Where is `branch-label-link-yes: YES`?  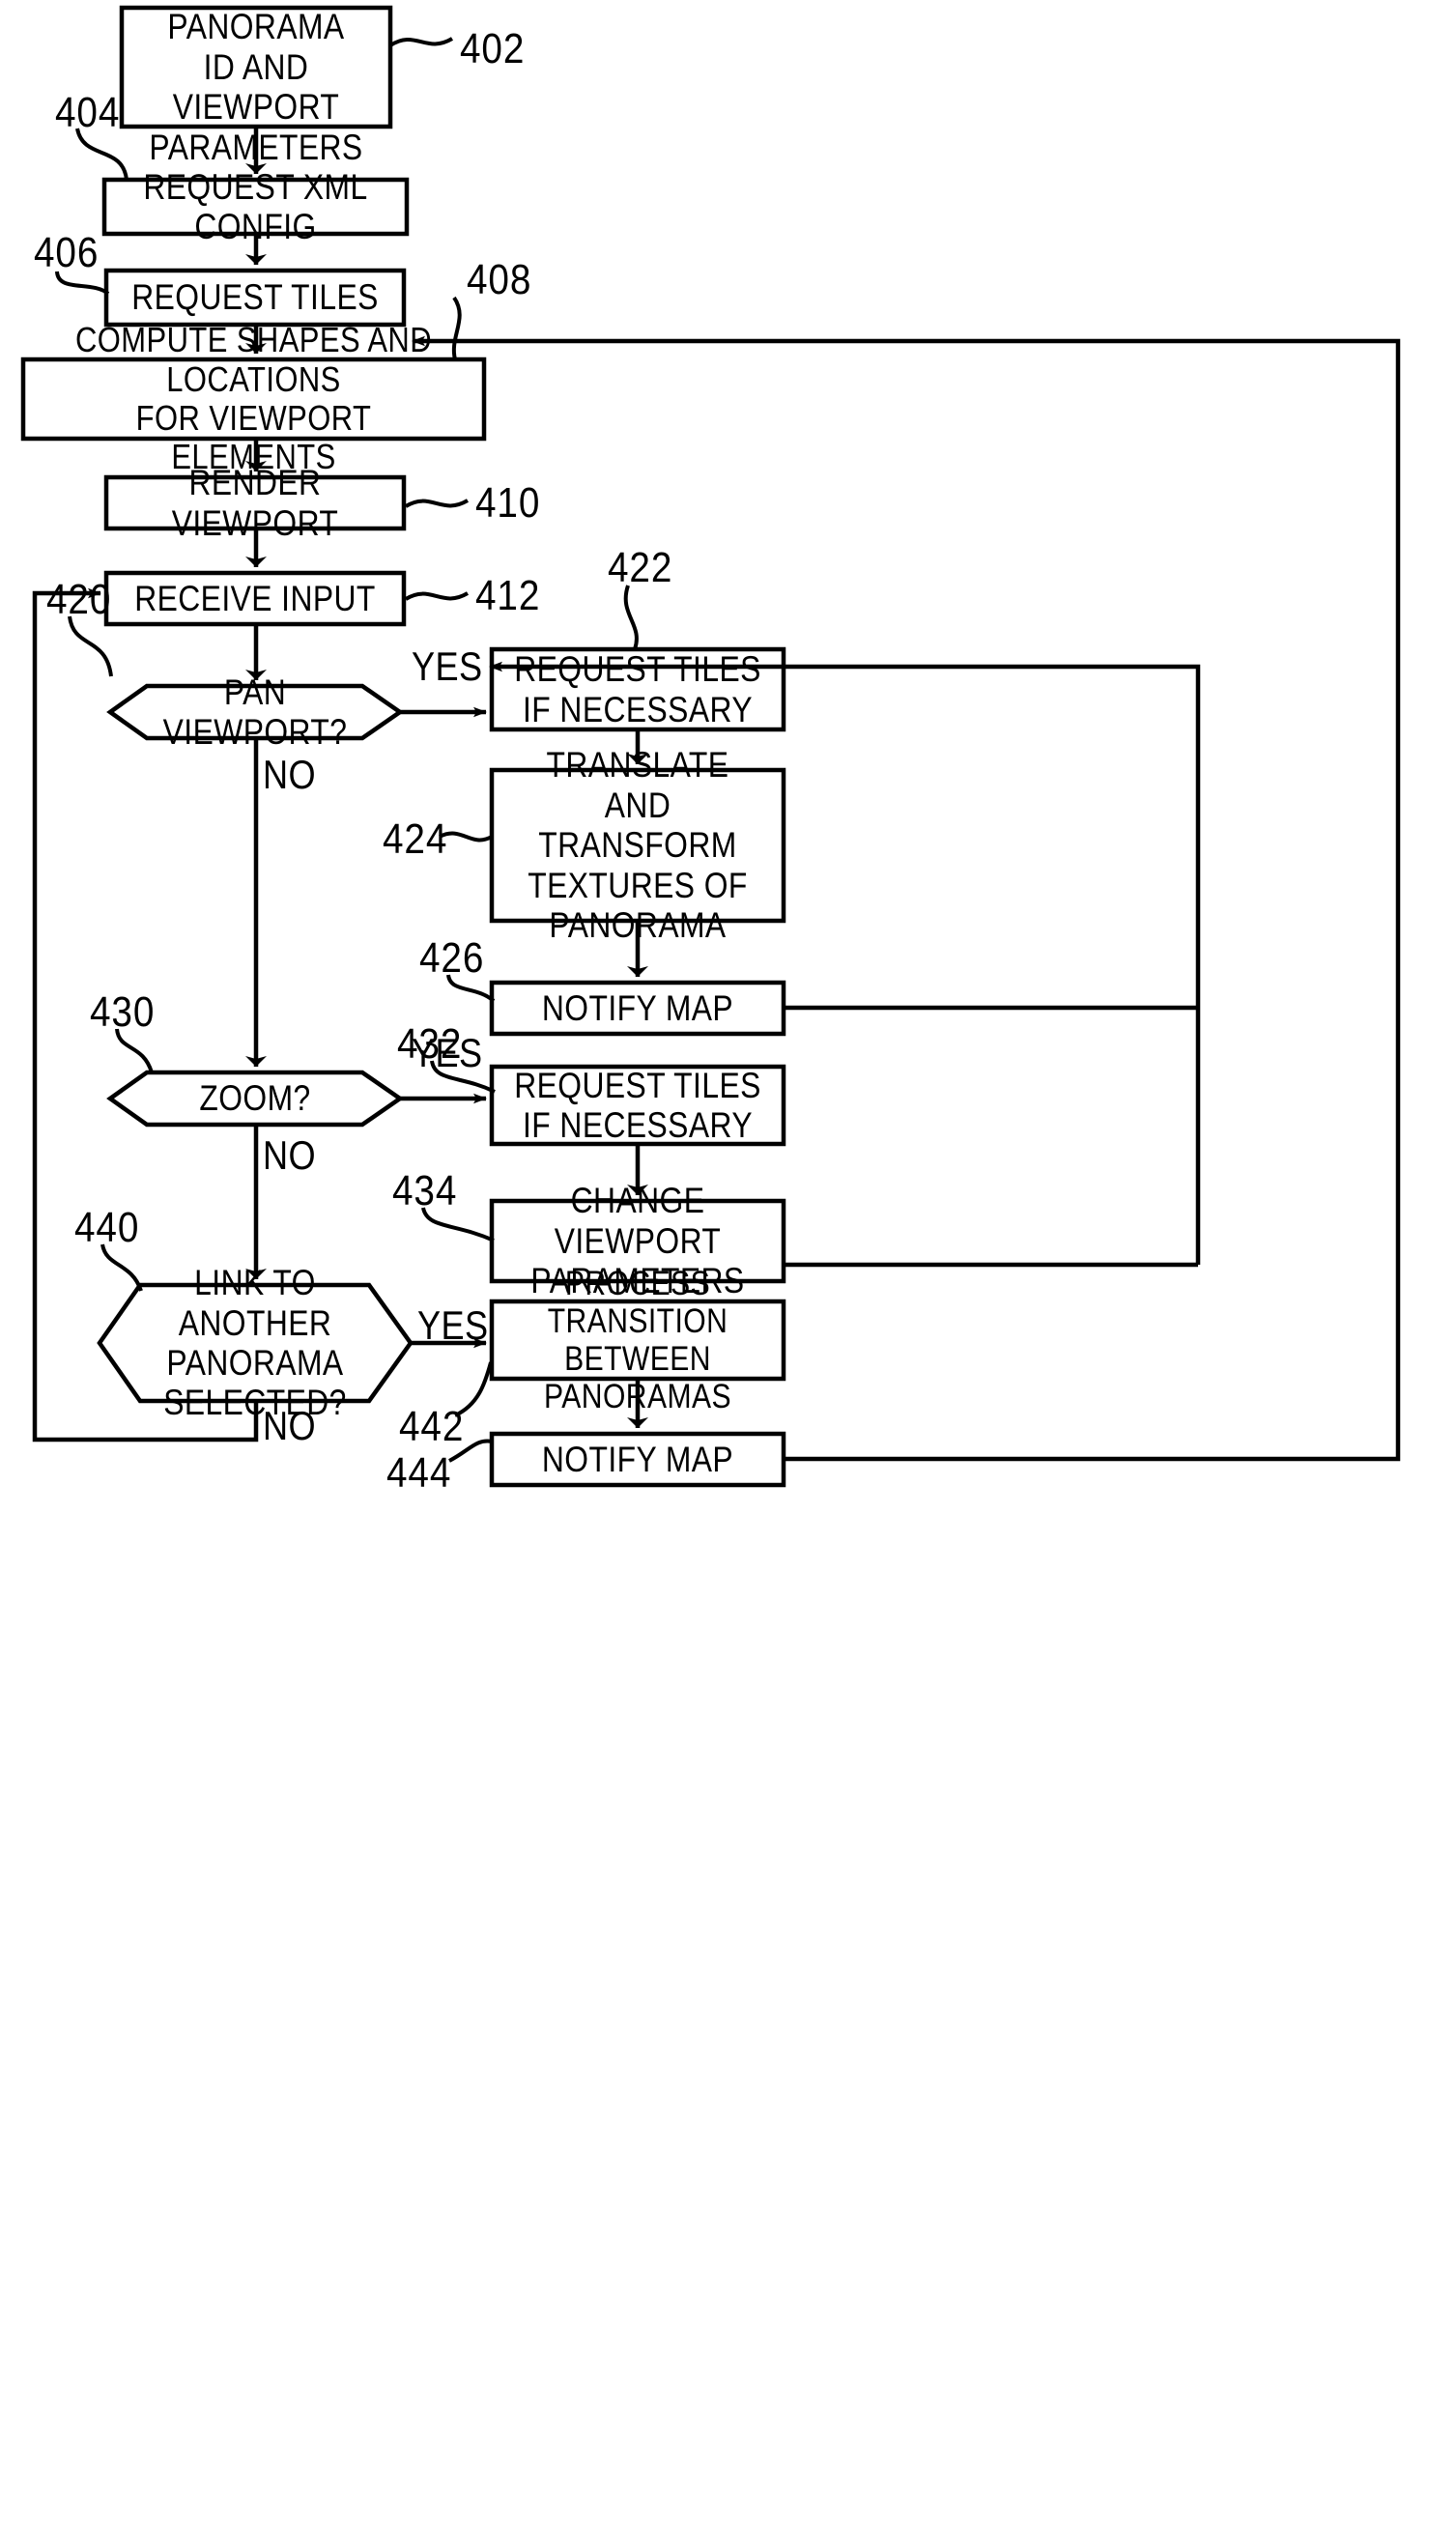 branch-label-link-yes: YES is located at coordinates (453, 1325).